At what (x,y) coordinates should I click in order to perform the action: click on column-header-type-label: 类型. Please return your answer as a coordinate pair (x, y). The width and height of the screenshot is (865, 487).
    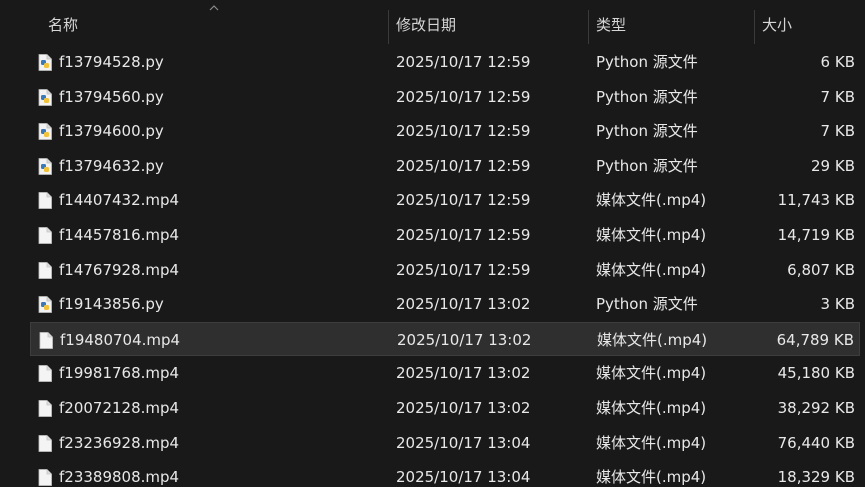
    Looking at the image, I should click on (611, 25).